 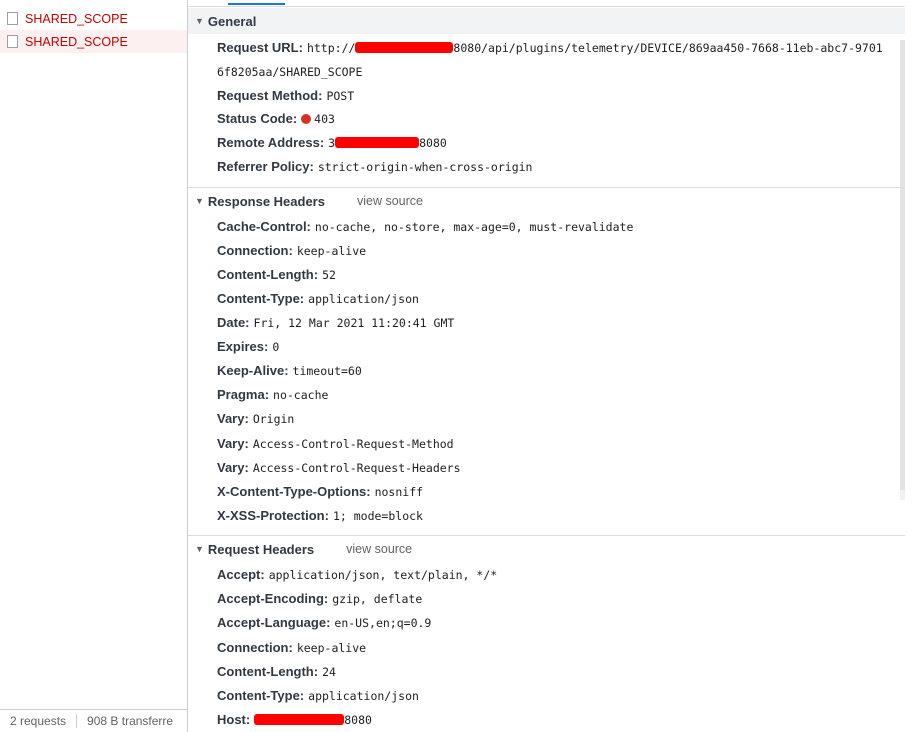 What do you see at coordinates (273, 515) in the screenshot?
I see `header-key: X-XSS-Protection:` at bounding box center [273, 515].